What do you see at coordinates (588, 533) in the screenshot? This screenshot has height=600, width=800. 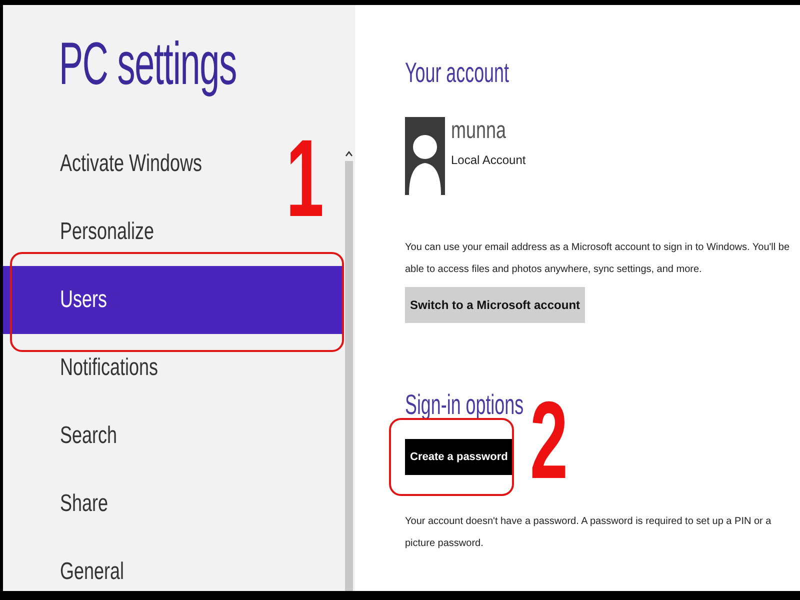 I see `password-description: Your account doesn't have a password. A password is required to set up a PIN or a picture password.` at bounding box center [588, 533].